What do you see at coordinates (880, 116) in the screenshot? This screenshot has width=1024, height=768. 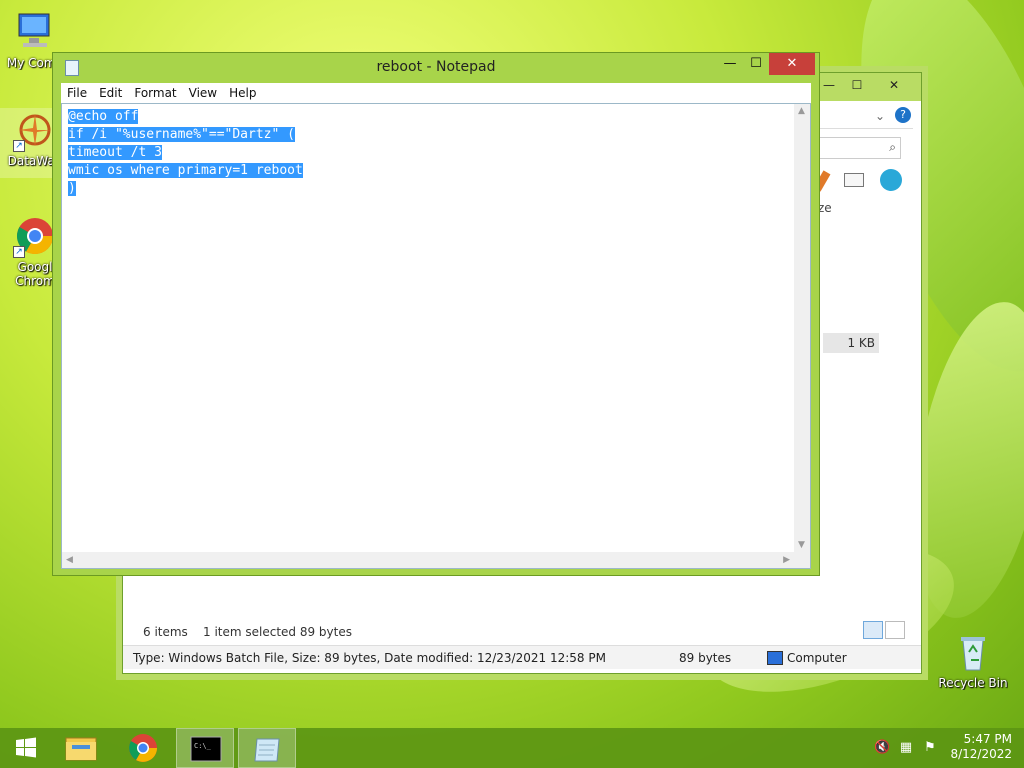 I see `chevron-down-icon: ⌄` at bounding box center [880, 116].